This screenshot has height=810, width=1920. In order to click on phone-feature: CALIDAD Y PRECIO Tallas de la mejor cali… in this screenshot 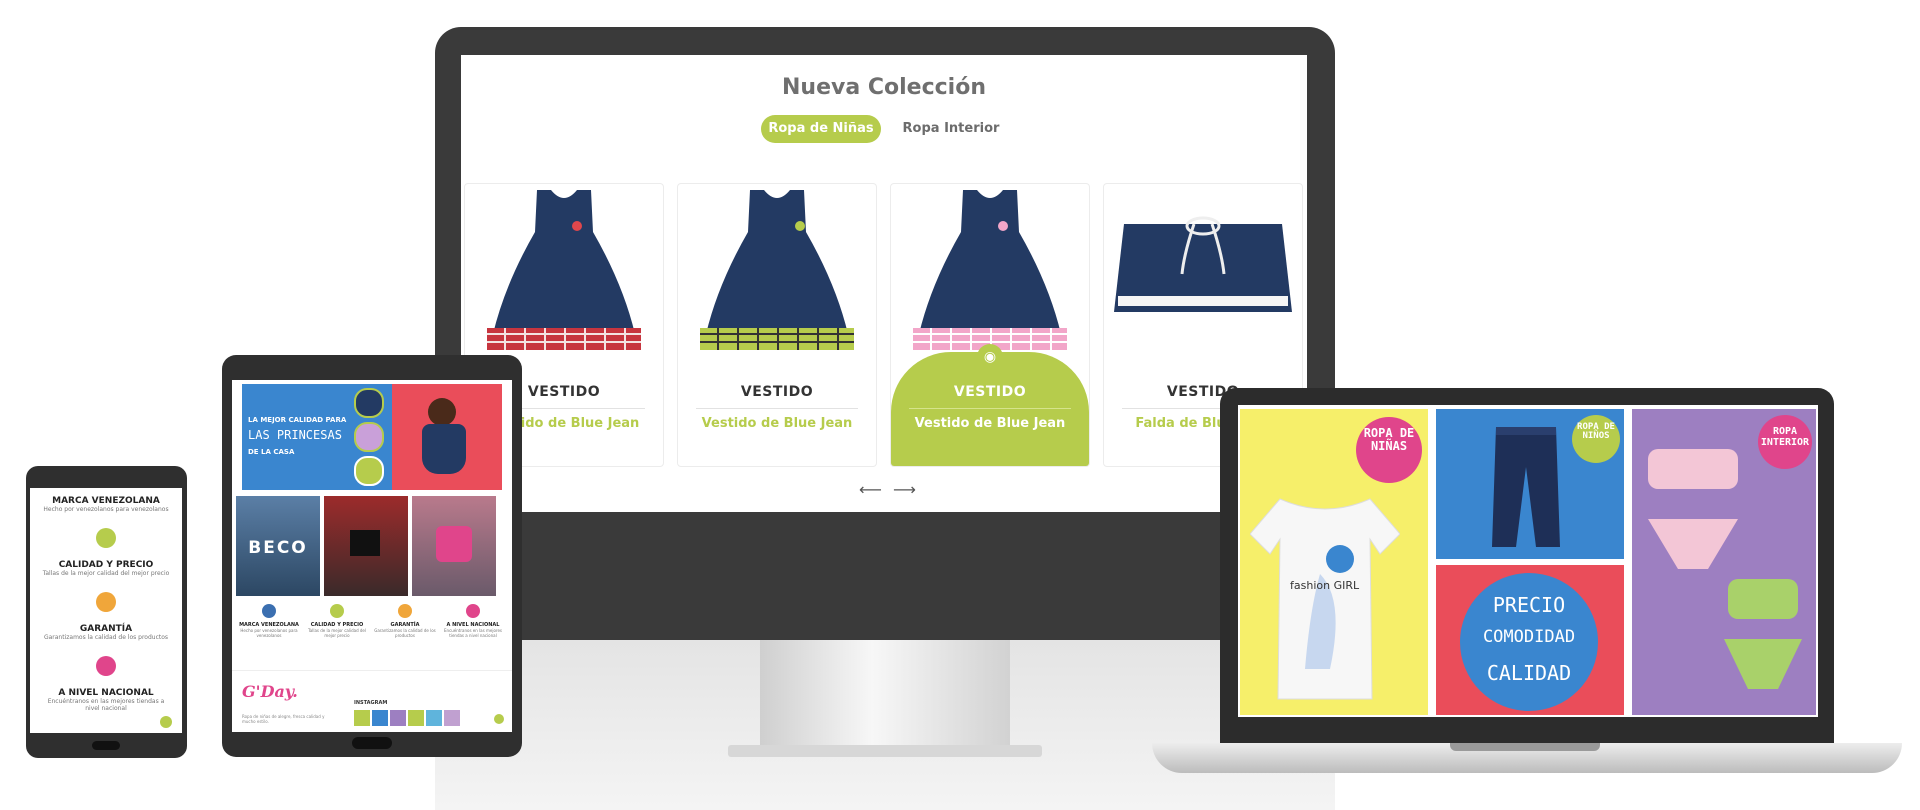, I will do `click(106, 568)`.